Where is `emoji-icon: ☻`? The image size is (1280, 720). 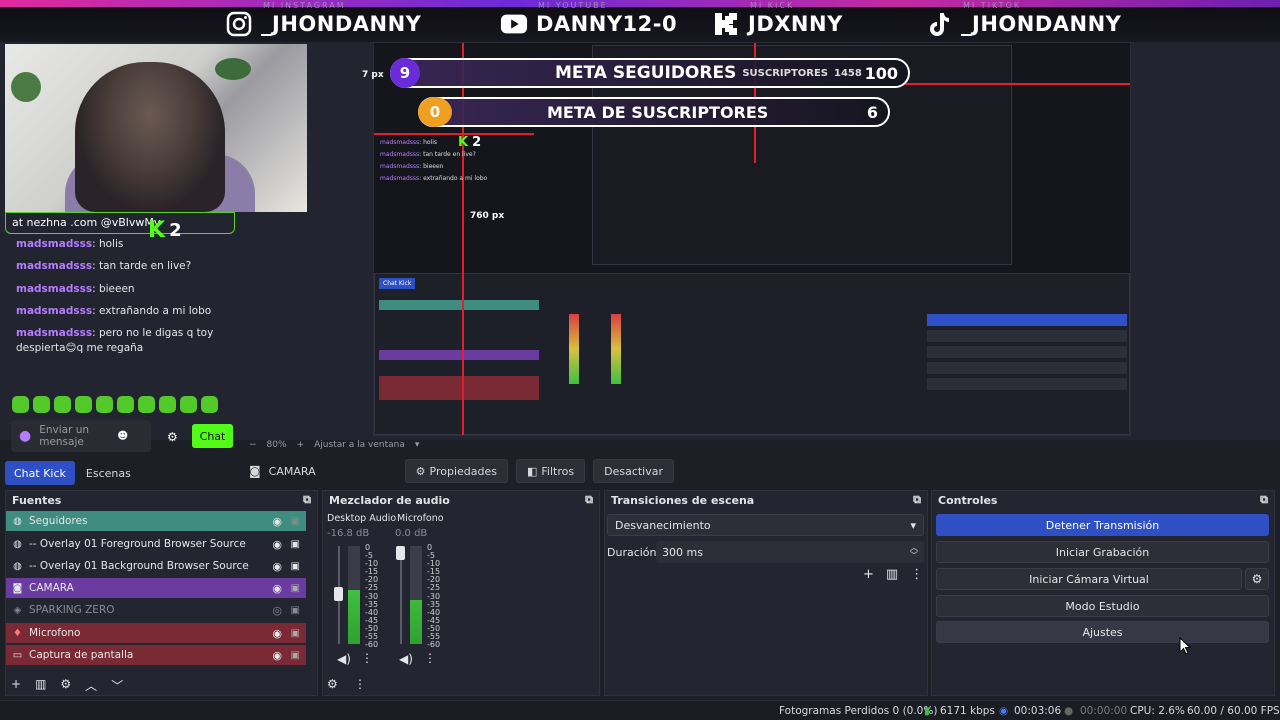 emoji-icon: ☻ is located at coordinates (122, 436).